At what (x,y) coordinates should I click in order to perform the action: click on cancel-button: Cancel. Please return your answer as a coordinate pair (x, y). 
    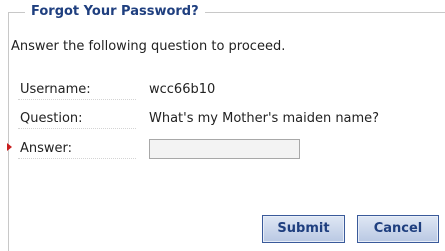
    Looking at the image, I should click on (398, 229).